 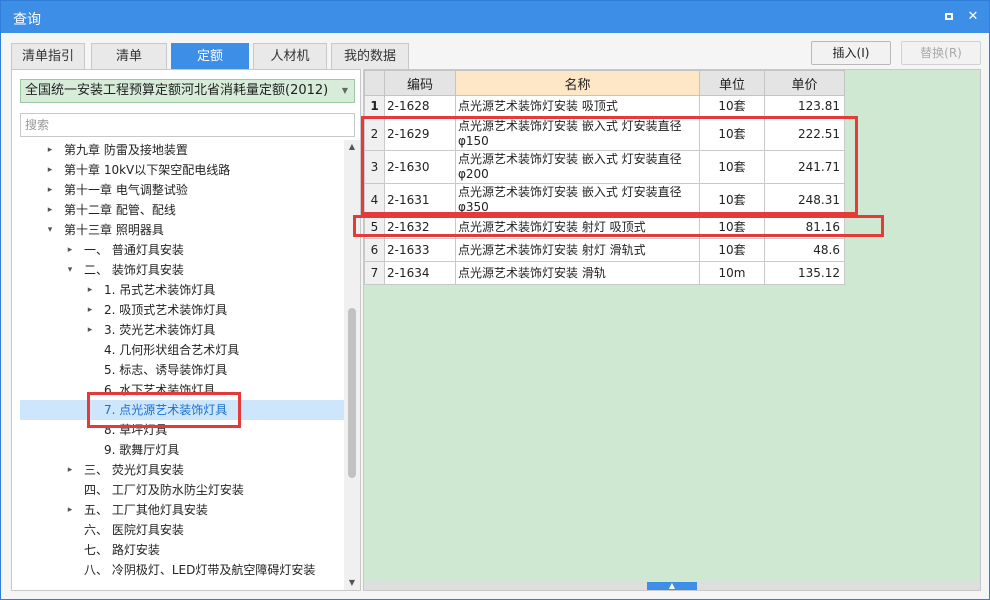 I want to click on search-input: 搜索, so click(x=187, y=125).